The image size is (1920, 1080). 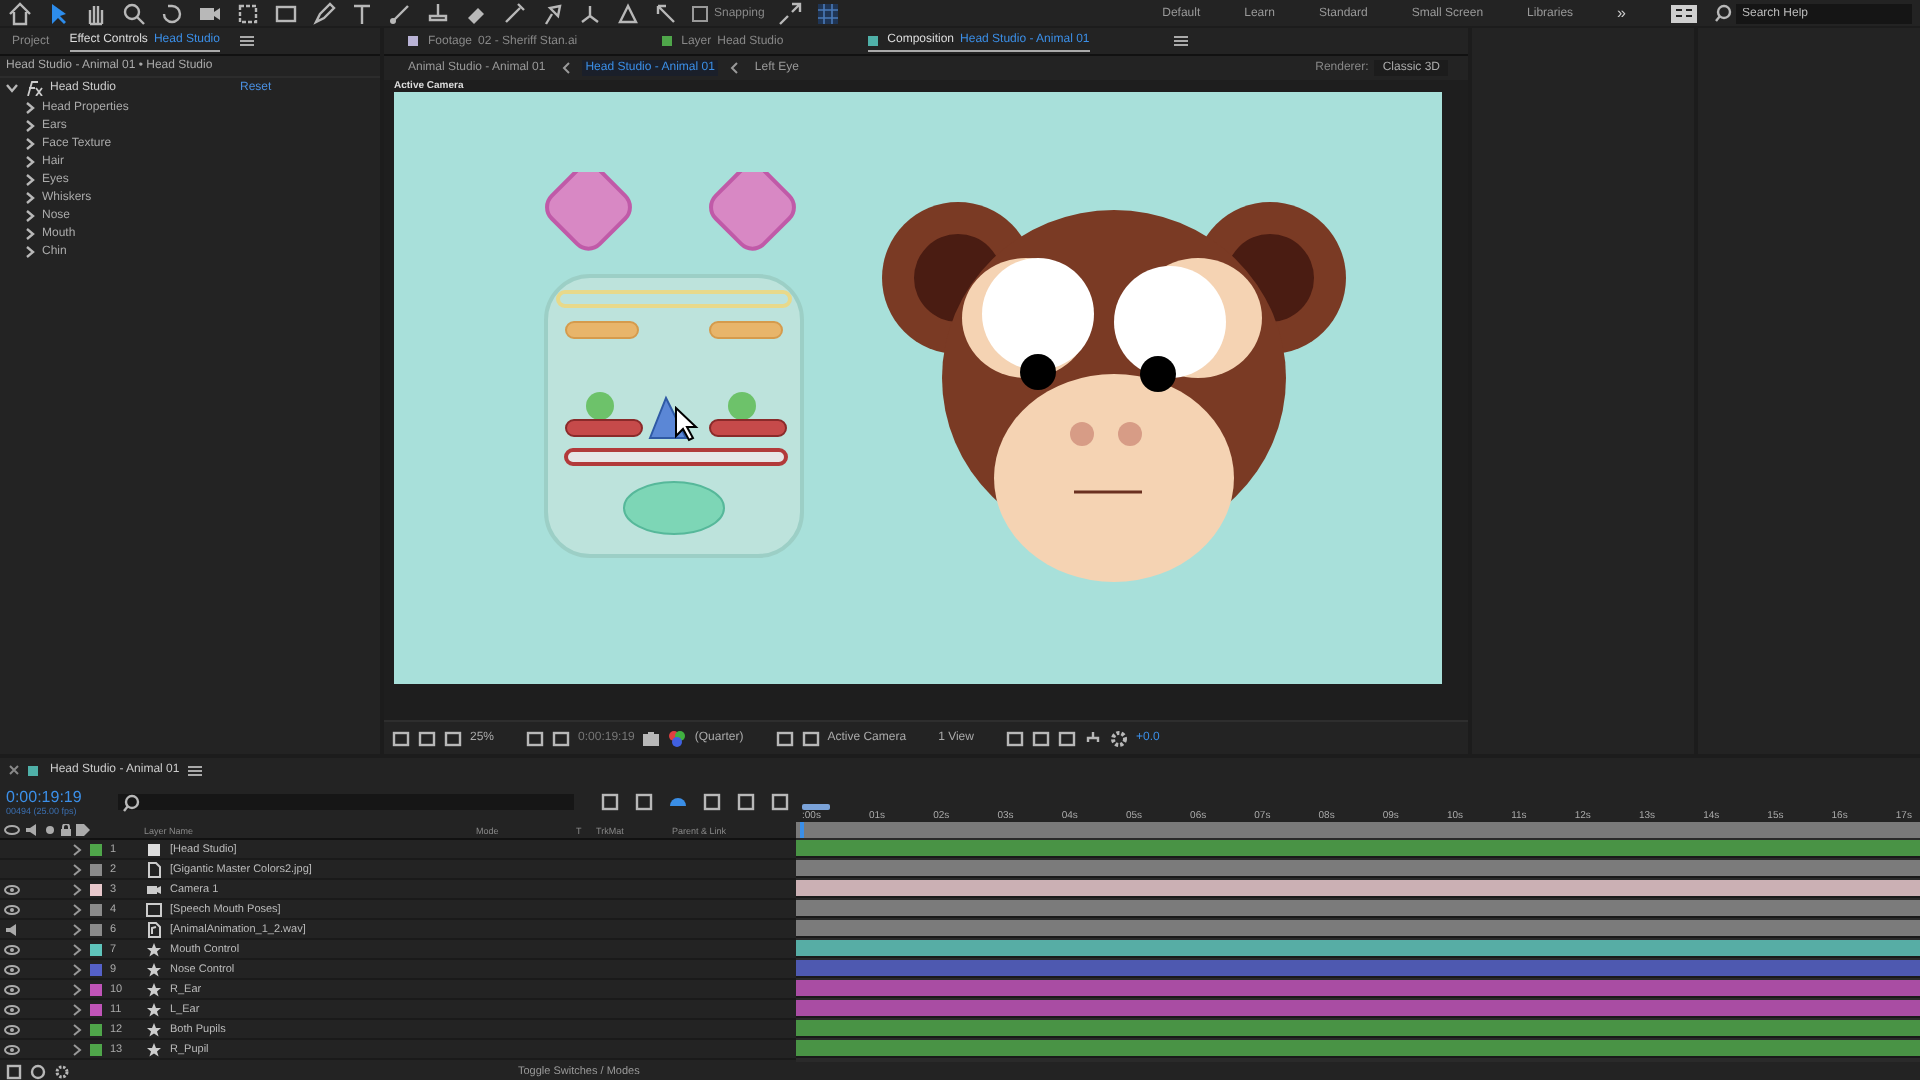 What do you see at coordinates (172, 13) in the screenshot?
I see `rotate-icon` at bounding box center [172, 13].